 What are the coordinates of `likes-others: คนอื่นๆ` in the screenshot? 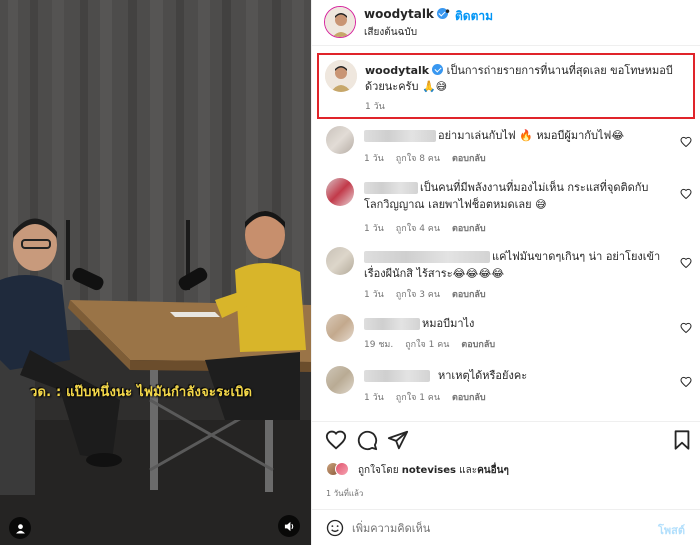 It's located at (493, 470).